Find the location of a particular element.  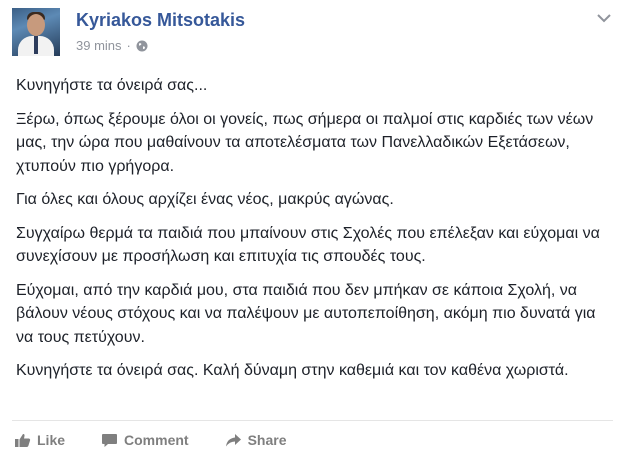

comment-button: Comment is located at coordinates (145, 440).